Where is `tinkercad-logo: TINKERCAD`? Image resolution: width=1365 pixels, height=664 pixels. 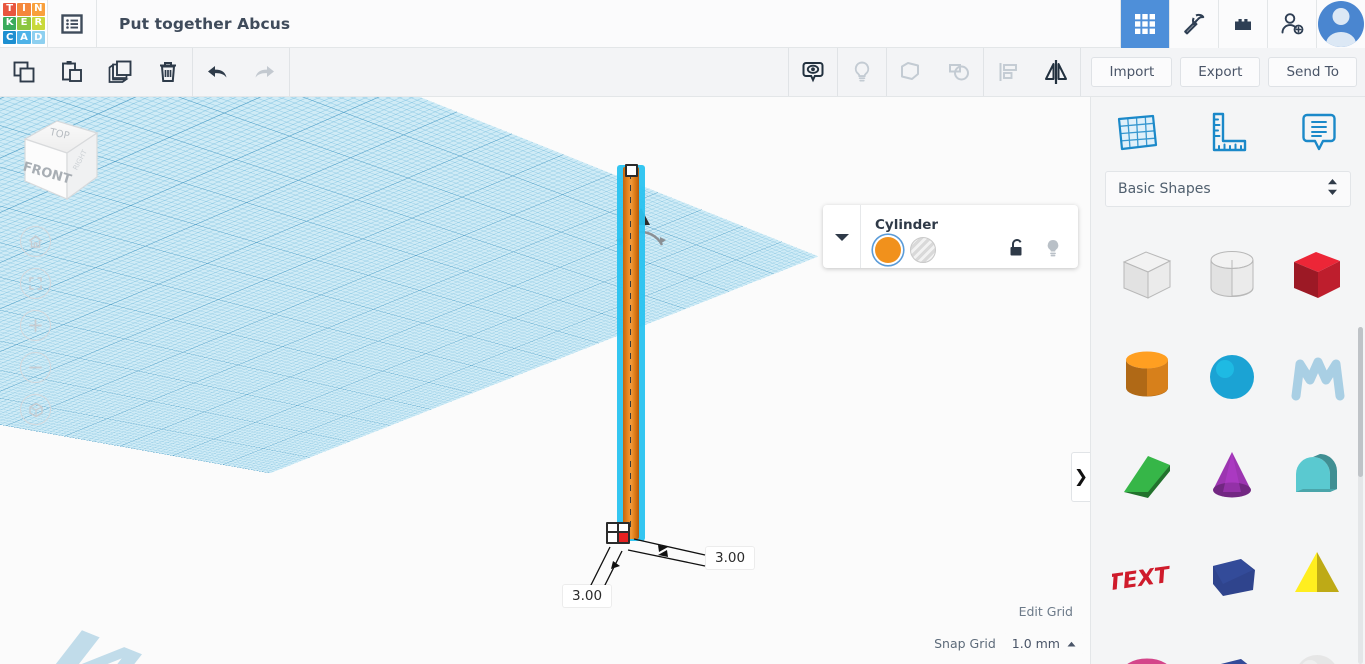
tinkercad-logo: TINKERCAD is located at coordinates (24, 23).